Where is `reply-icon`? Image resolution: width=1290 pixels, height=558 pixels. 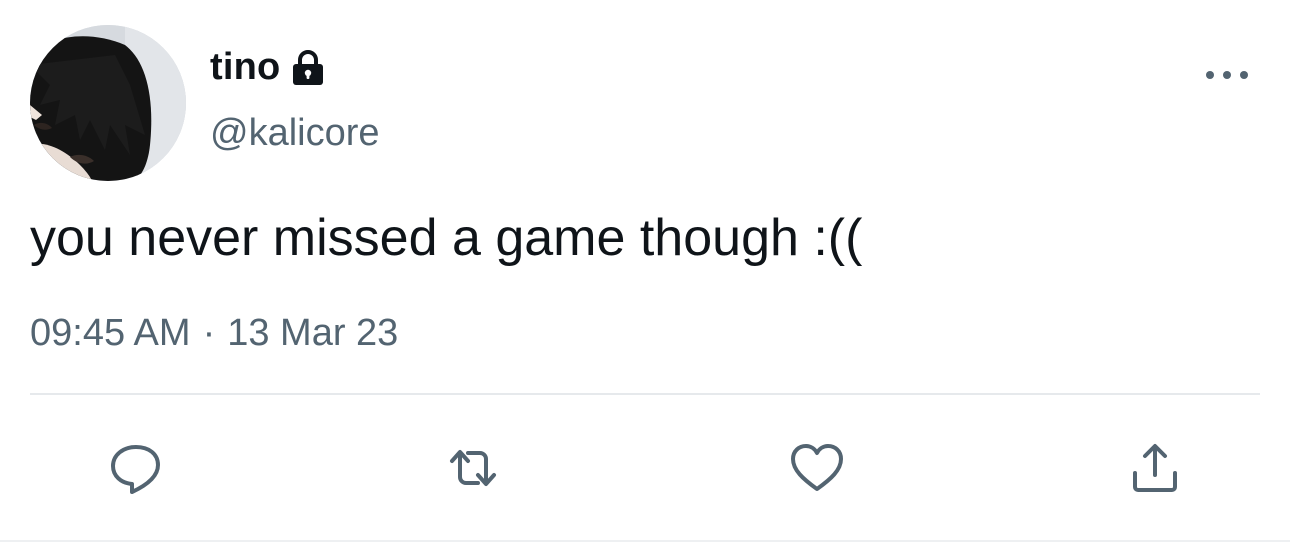
reply-icon is located at coordinates (135, 469).